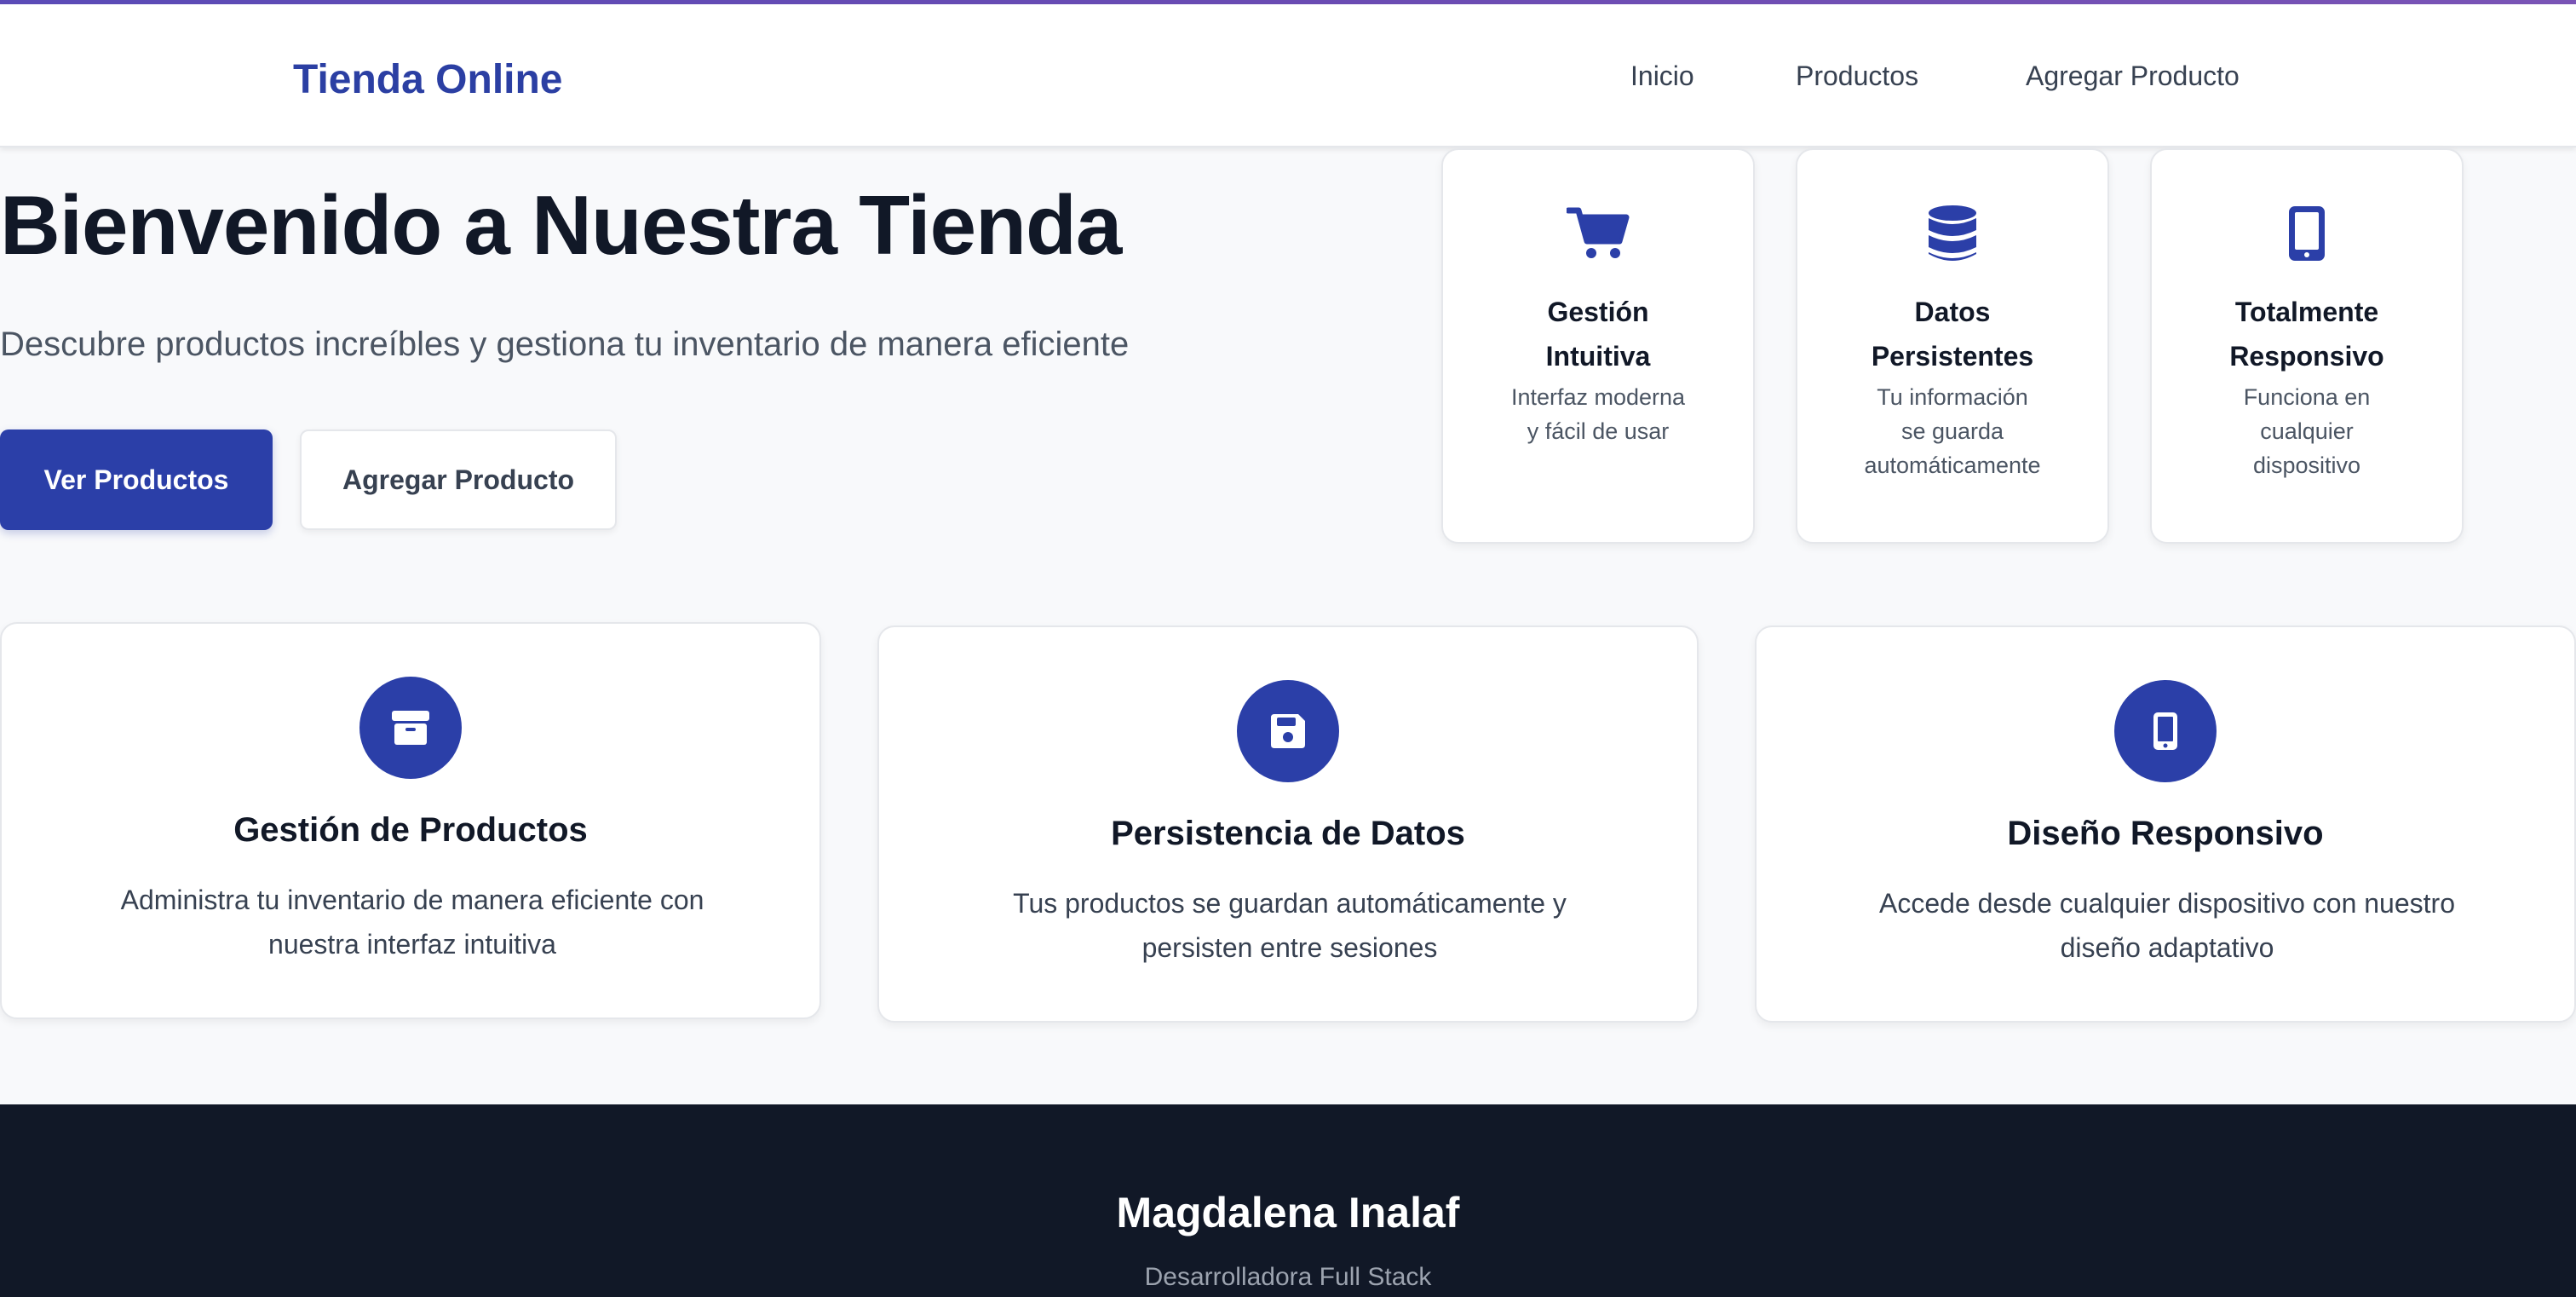  I want to click on feature-title: Persistencia de Datos, so click(1288, 833).